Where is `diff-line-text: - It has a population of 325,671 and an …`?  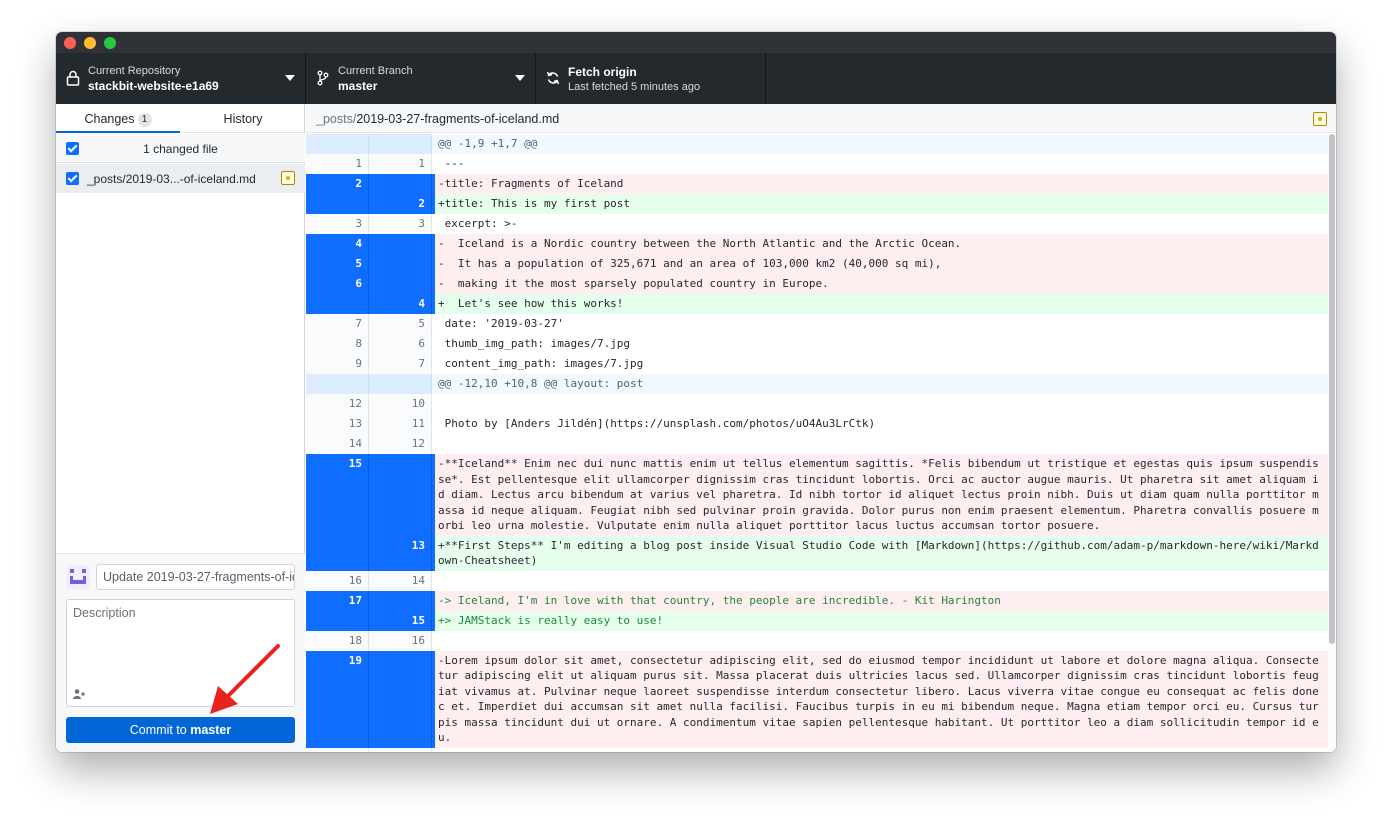
diff-line-text: - It has a population of 325,671 and an … is located at coordinates (880, 264).